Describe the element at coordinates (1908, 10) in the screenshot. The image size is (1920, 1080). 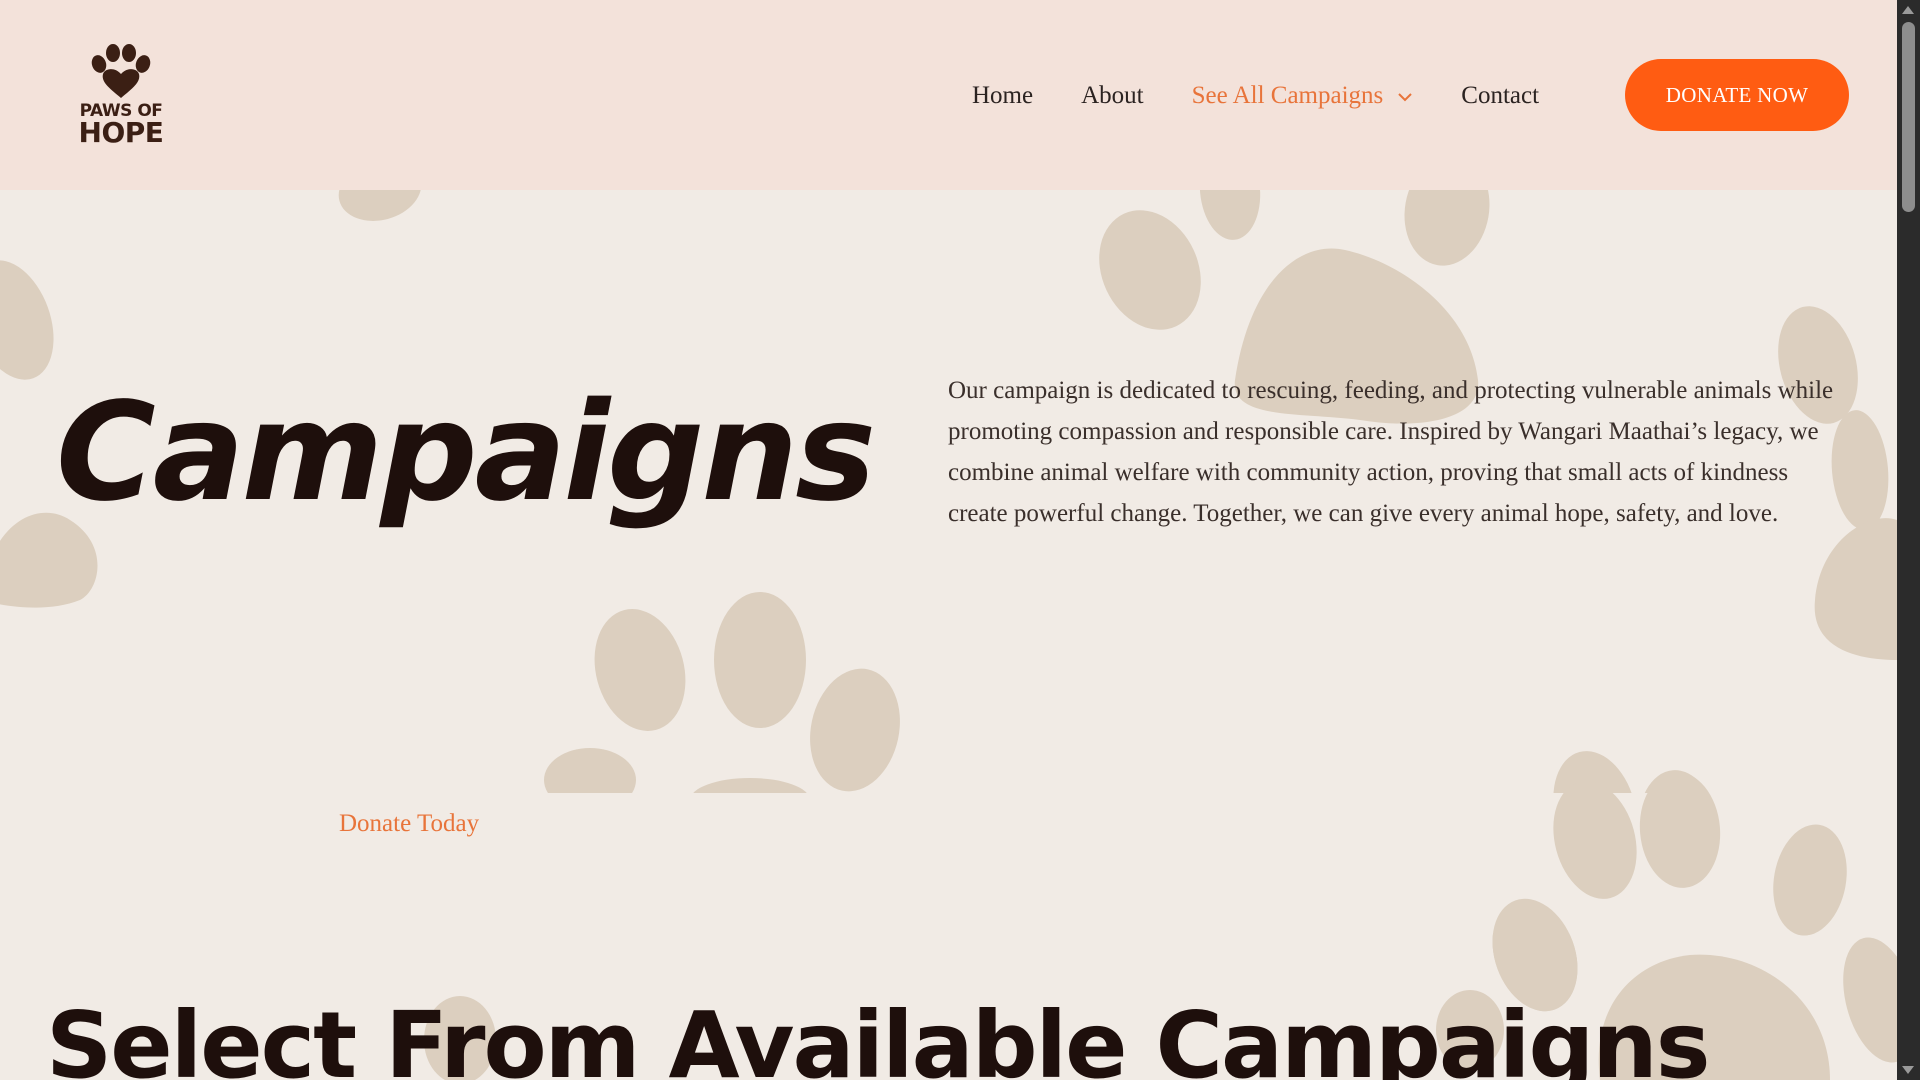
I see `scroll-up-arrow-icon` at that location.